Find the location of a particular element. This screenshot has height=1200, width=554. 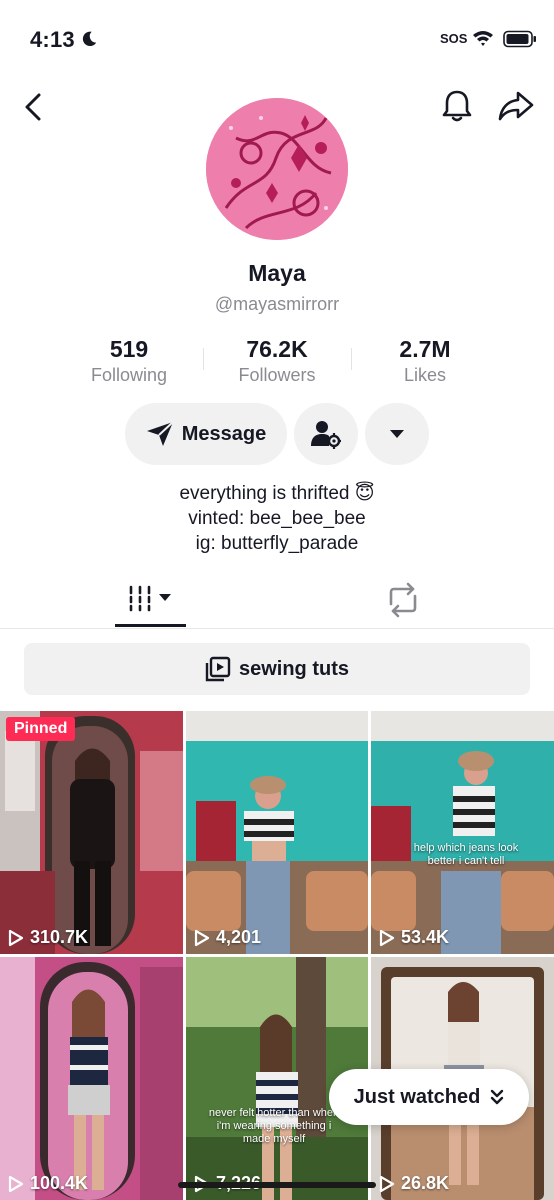

playlist-label: sewing tuts is located at coordinates (293, 668).